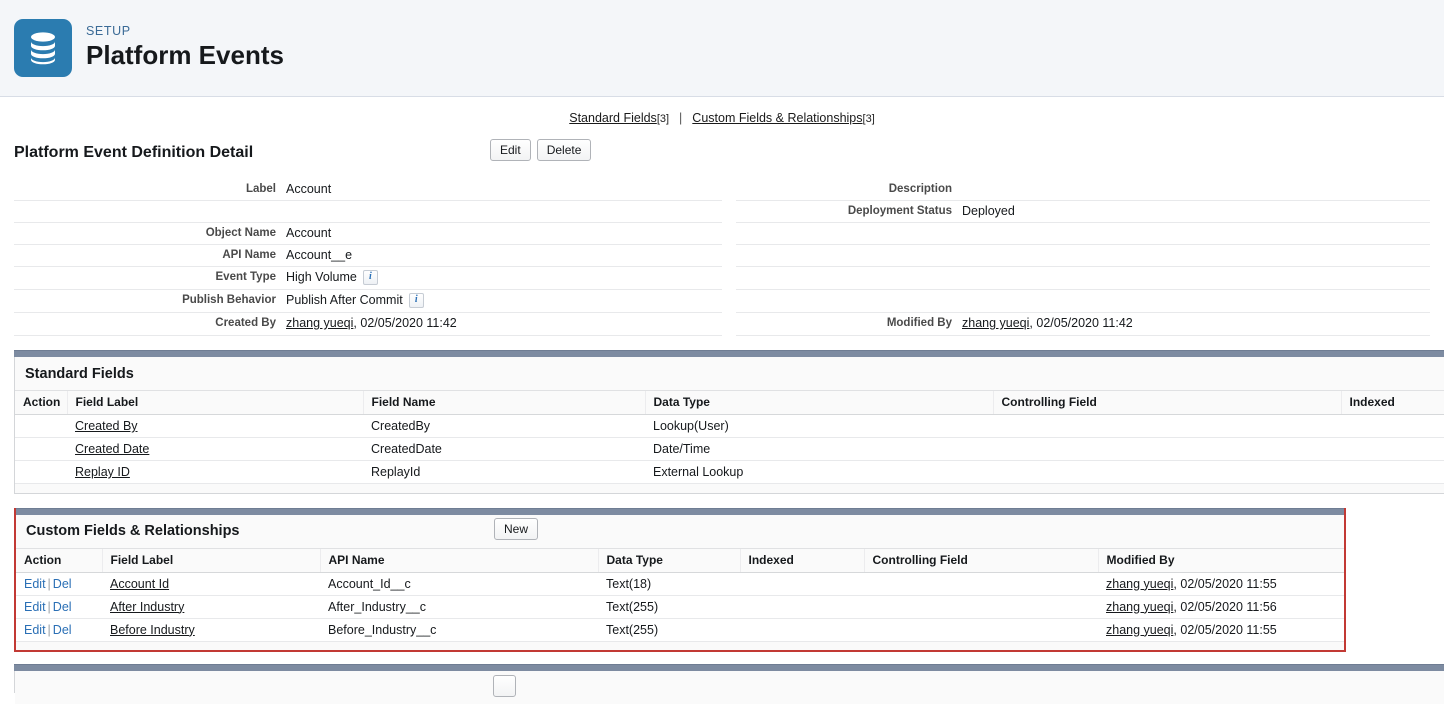 The width and height of the screenshot is (1444, 718). Describe the element at coordinates (663, 119) in the screenshot. I see `jump-link-standard-fields-count: [3]` at that location.